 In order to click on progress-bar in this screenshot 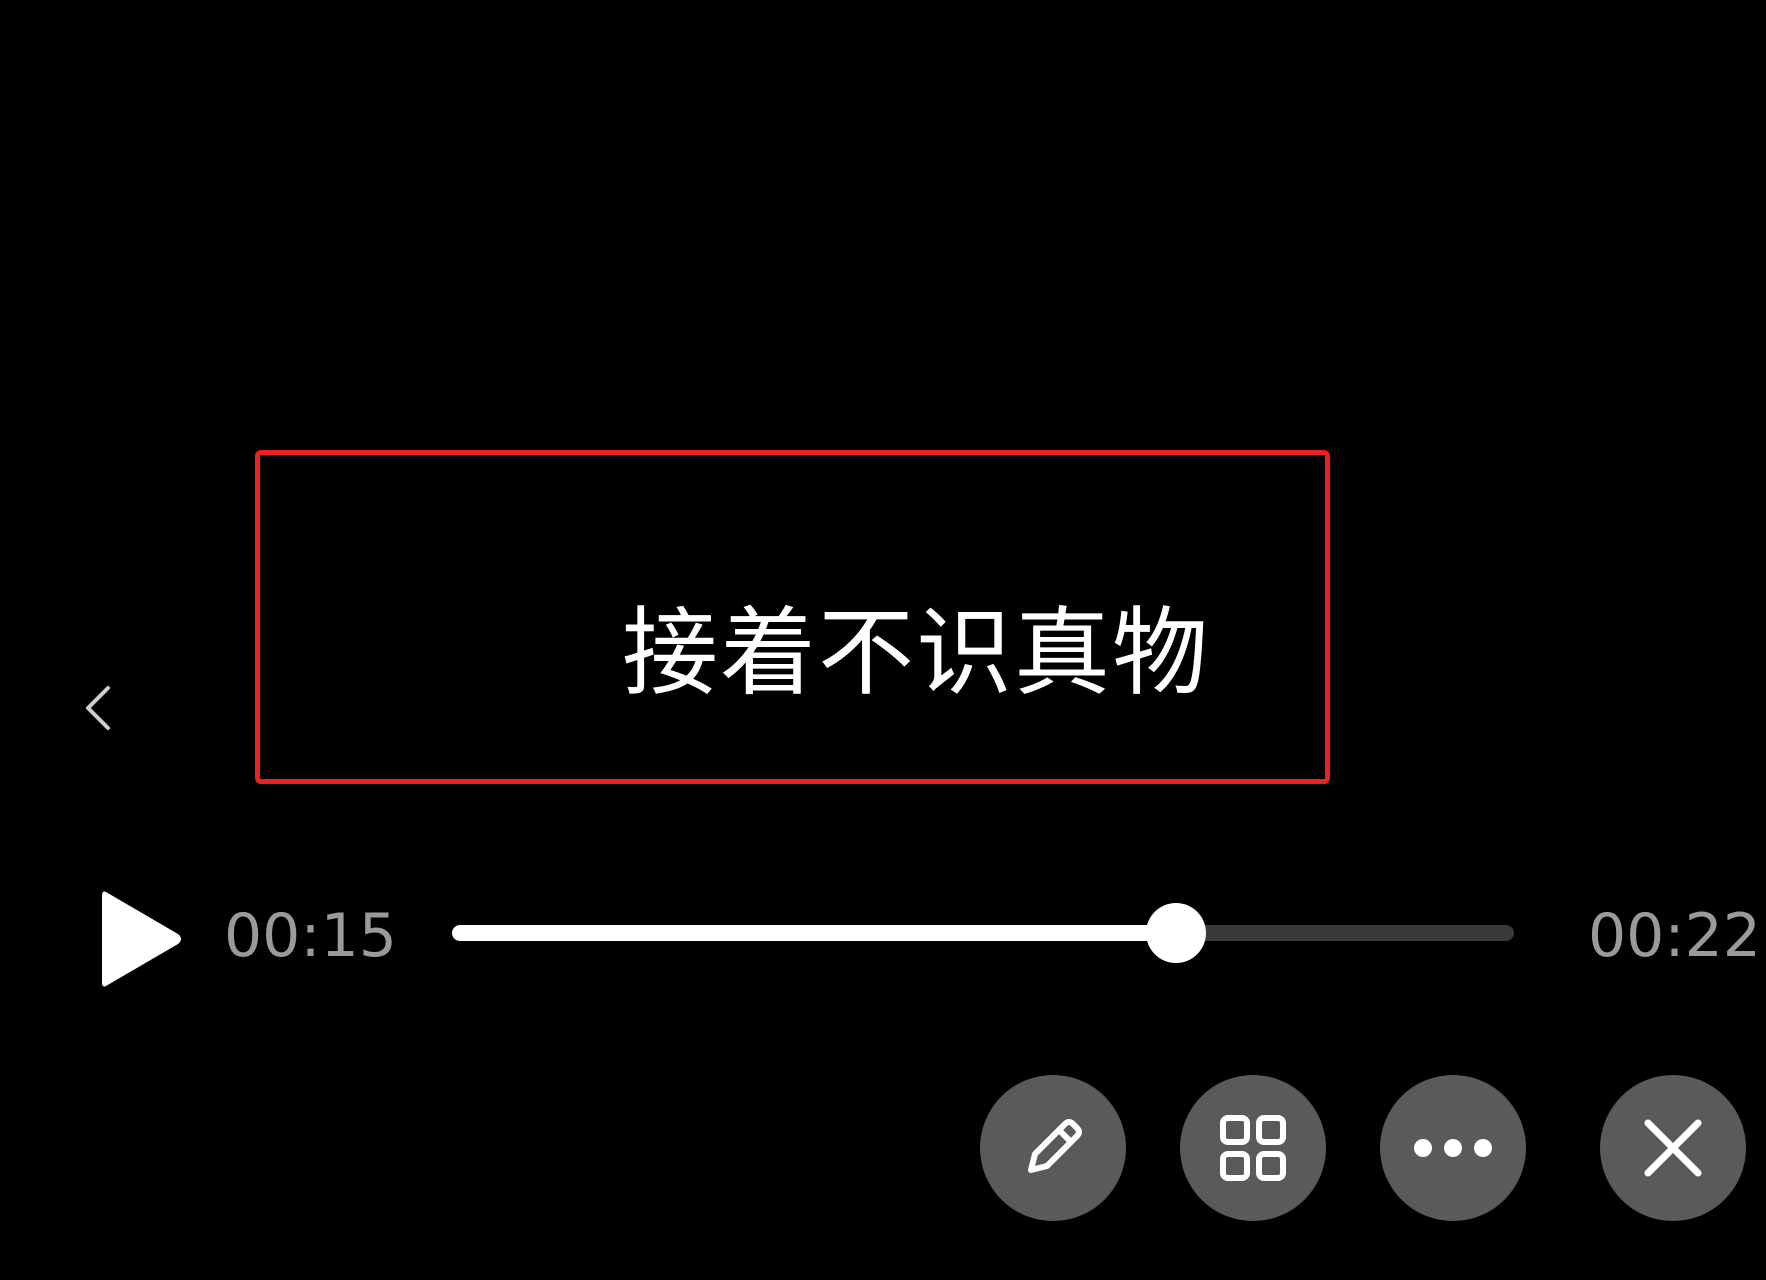, I will do `click(983, 933)`.